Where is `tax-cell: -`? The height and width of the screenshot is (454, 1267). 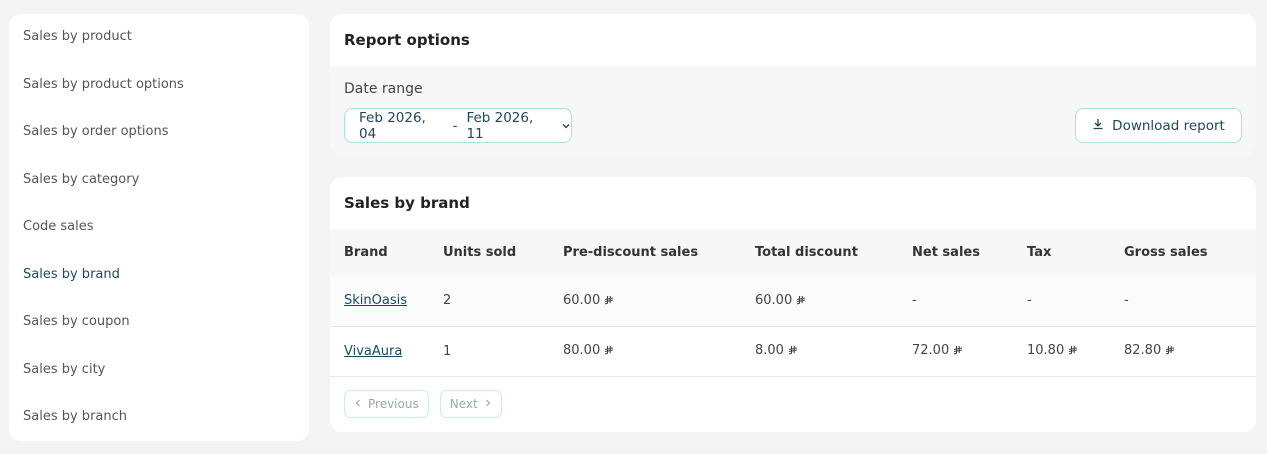 tax-cell: - is located at coordinates (1029, 301).